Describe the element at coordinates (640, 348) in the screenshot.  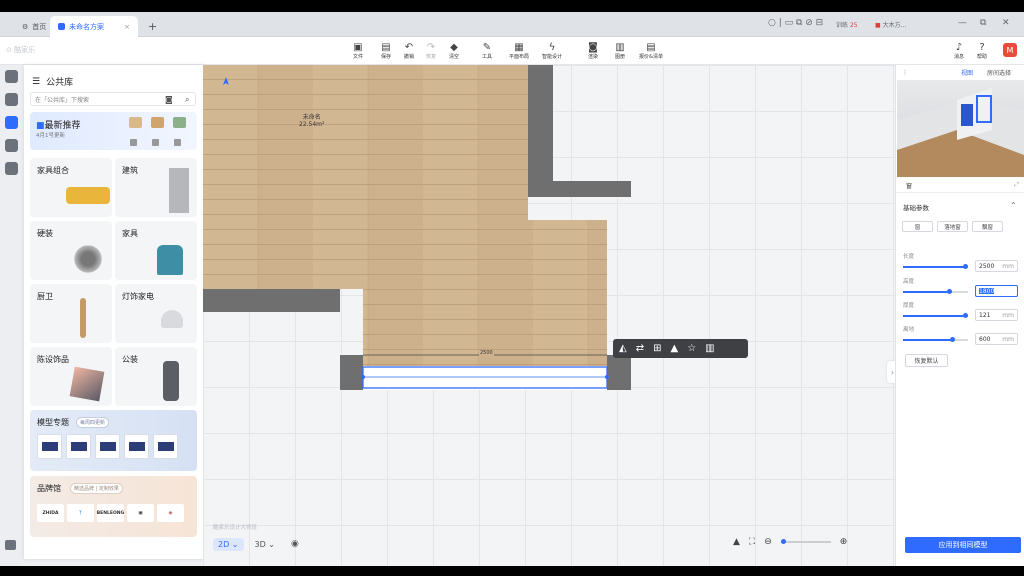
I see `swap-icon: ⇄` at that location.